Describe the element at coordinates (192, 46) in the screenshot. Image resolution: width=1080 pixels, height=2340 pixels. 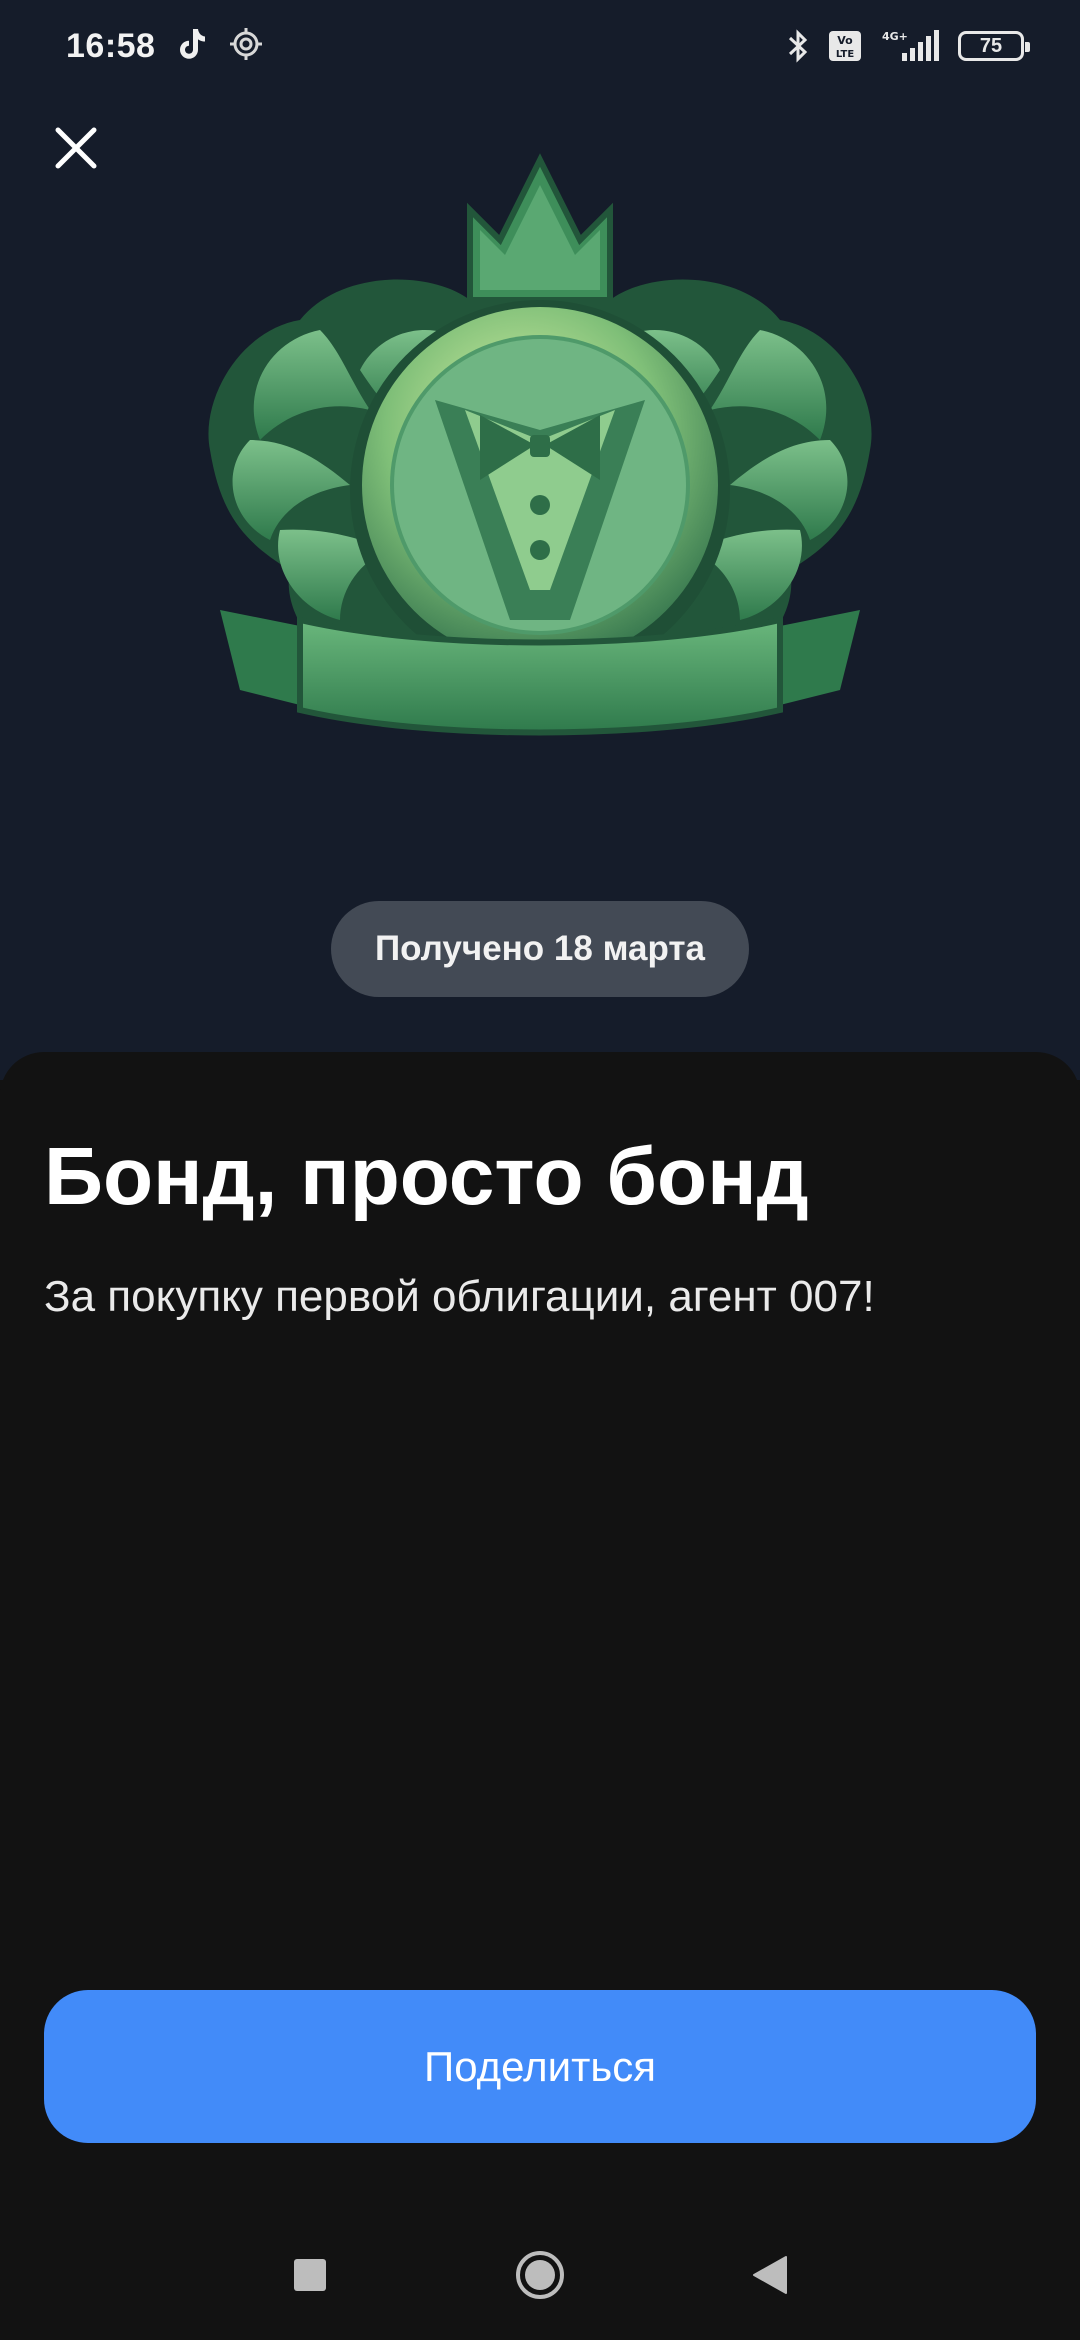
I see `tiktok-icon` at that location.